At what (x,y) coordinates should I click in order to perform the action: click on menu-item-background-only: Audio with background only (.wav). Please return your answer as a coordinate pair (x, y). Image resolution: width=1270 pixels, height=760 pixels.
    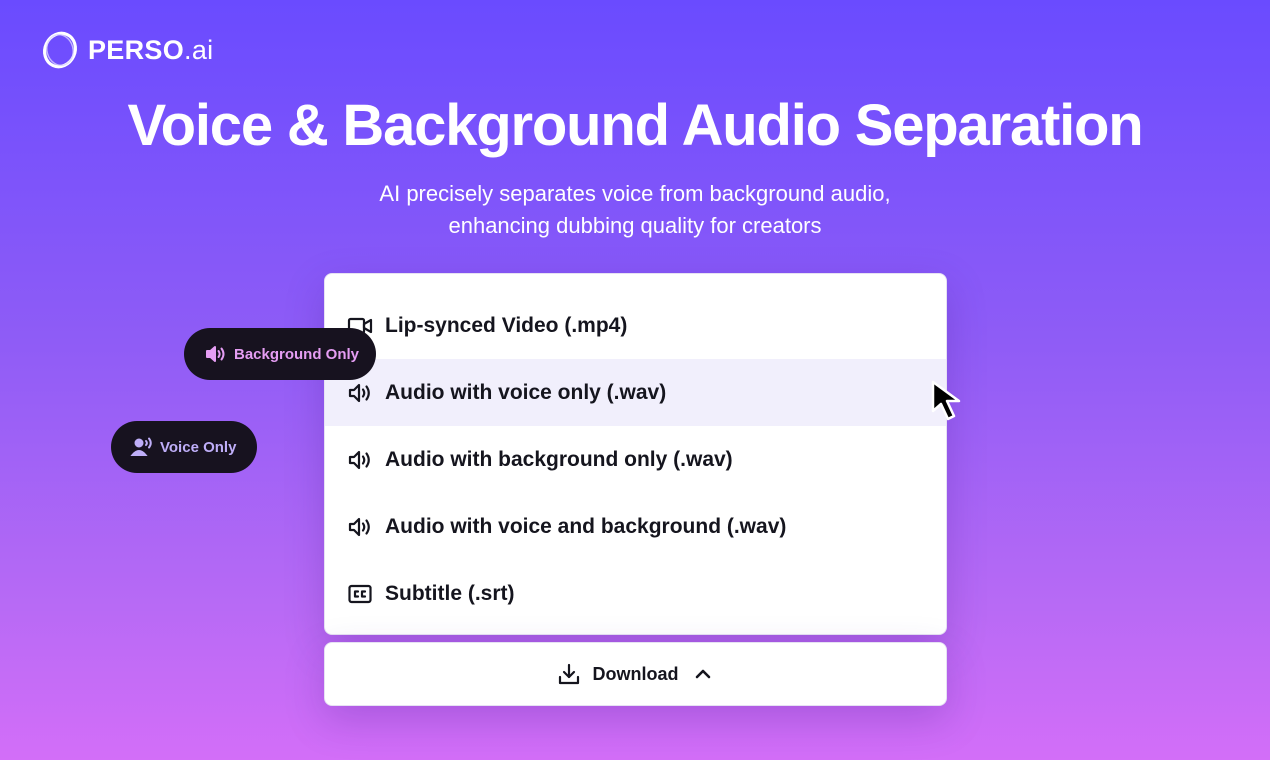
    Looking at the image, I should click on (635, 459).